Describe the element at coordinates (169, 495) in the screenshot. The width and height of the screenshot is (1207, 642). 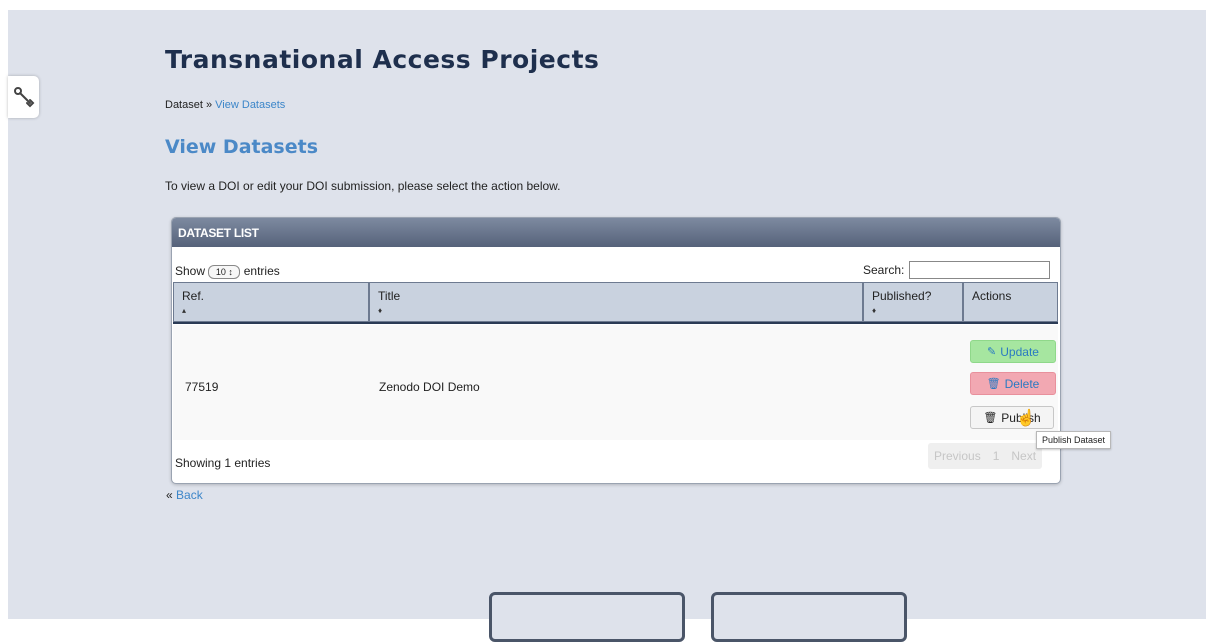
I see `back-prefix: «` at that location.